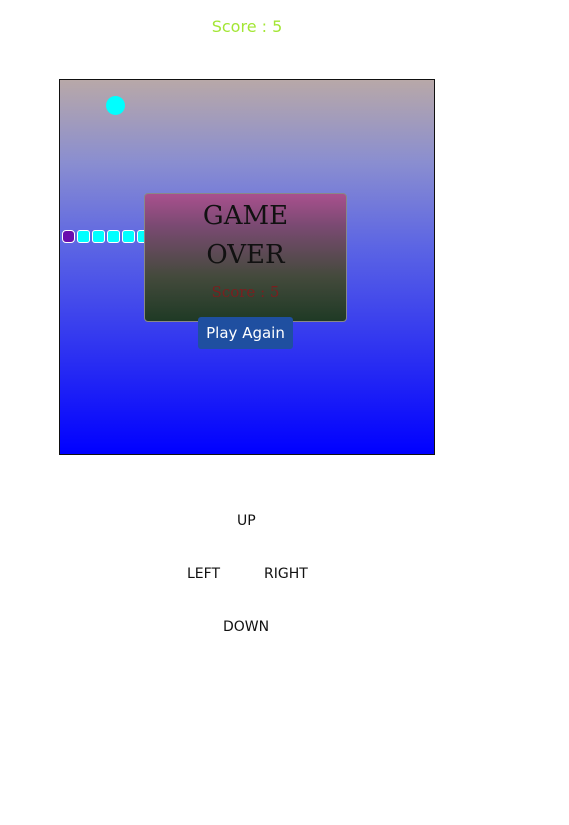  Describe the element at coordinates (246, 627) in the screenshot. I see `down-button: DOWN` at that location.